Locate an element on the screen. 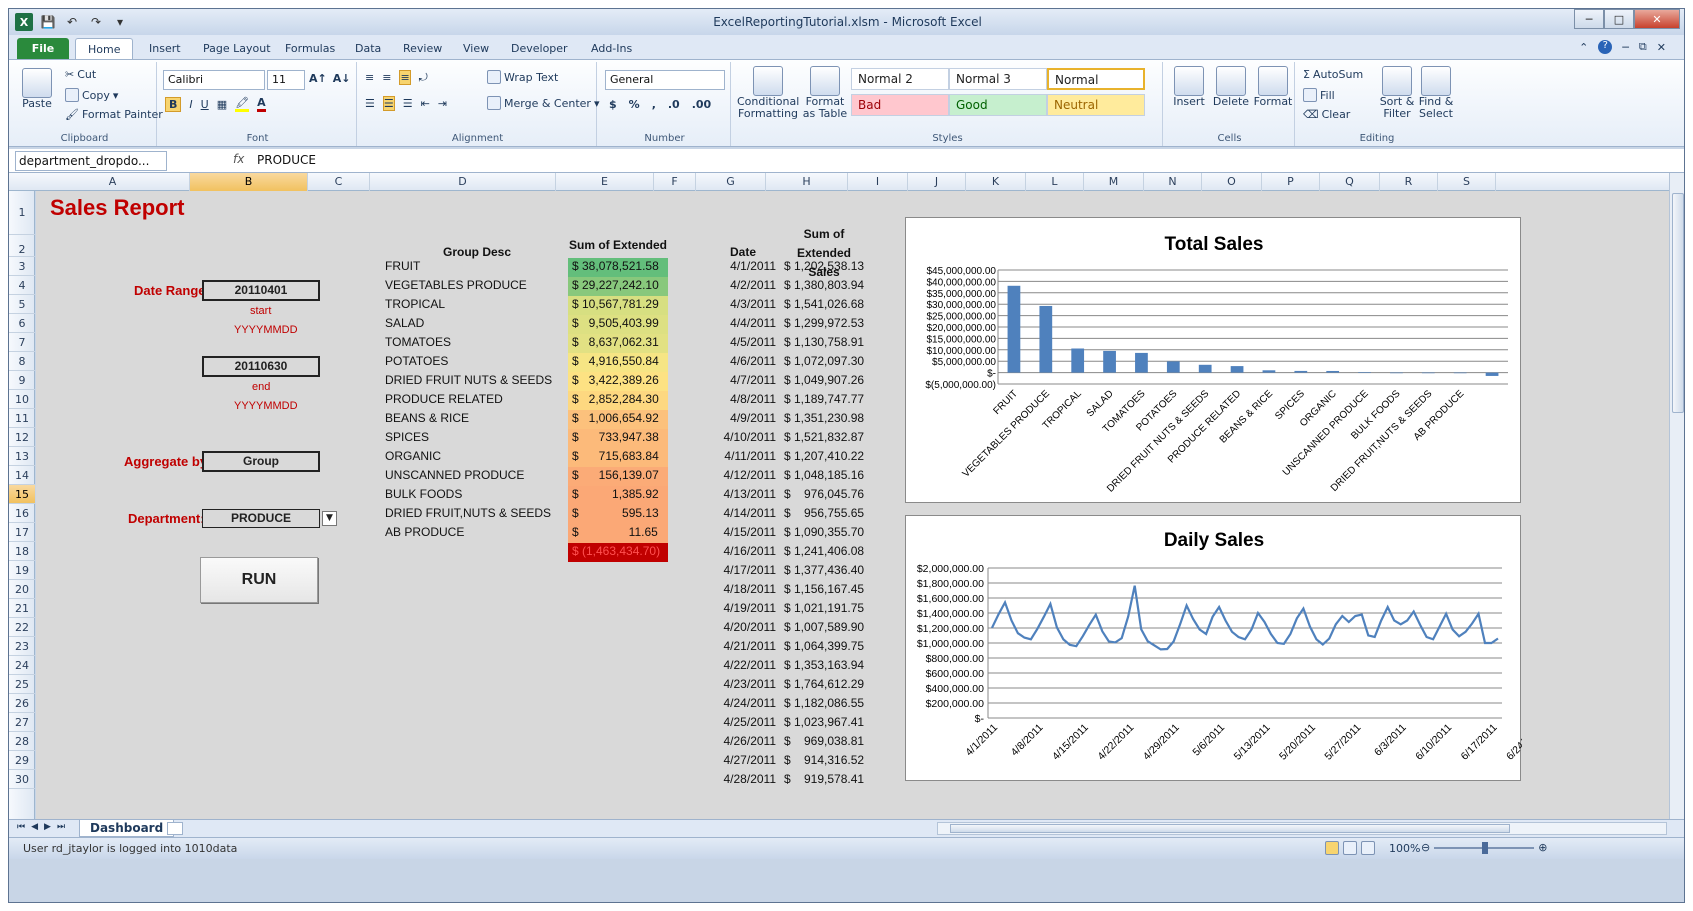  column-header-d: D is located at coordinates (463, 182).